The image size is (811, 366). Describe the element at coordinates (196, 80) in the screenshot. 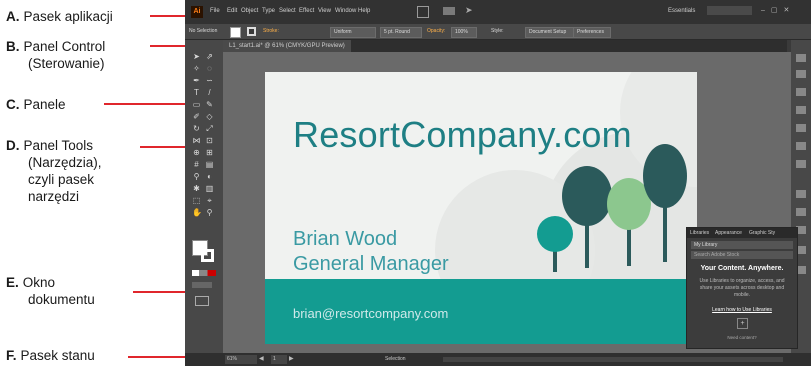

I see `pen-tool-icon: ✒` at that location.